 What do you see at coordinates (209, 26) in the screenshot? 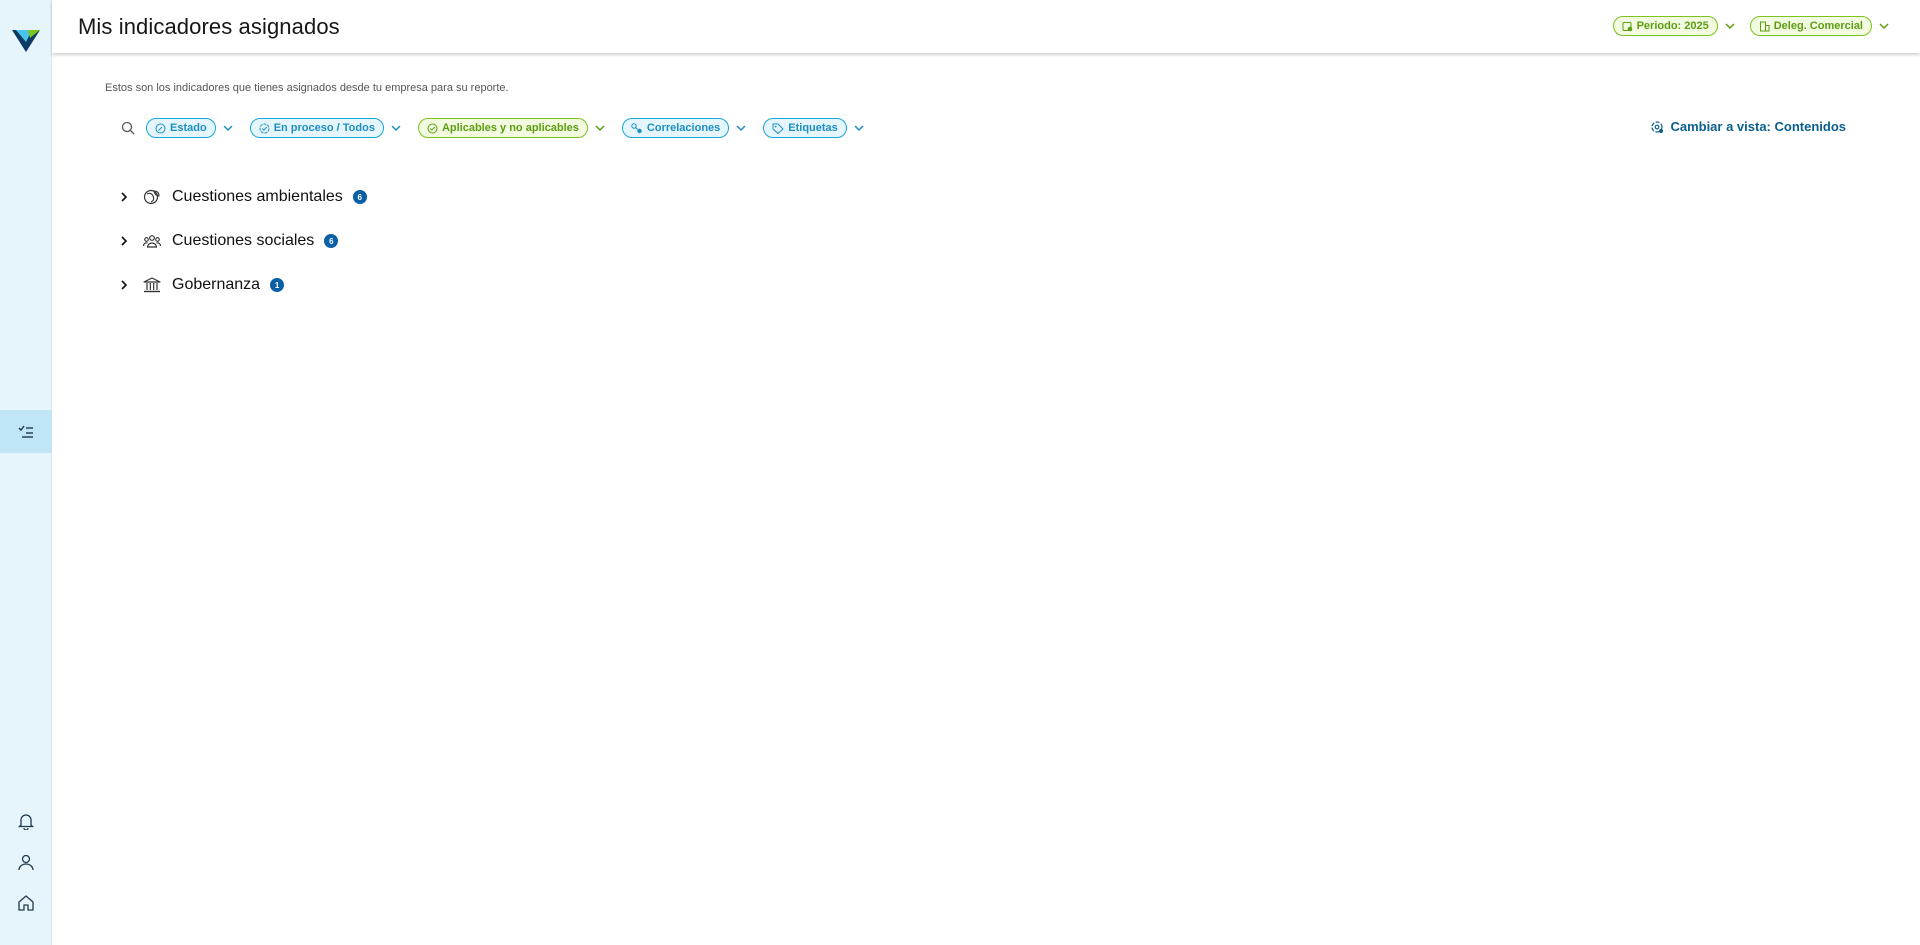
I see `page-title: Mis indicadores asignados` at bounding box center [209, 26].